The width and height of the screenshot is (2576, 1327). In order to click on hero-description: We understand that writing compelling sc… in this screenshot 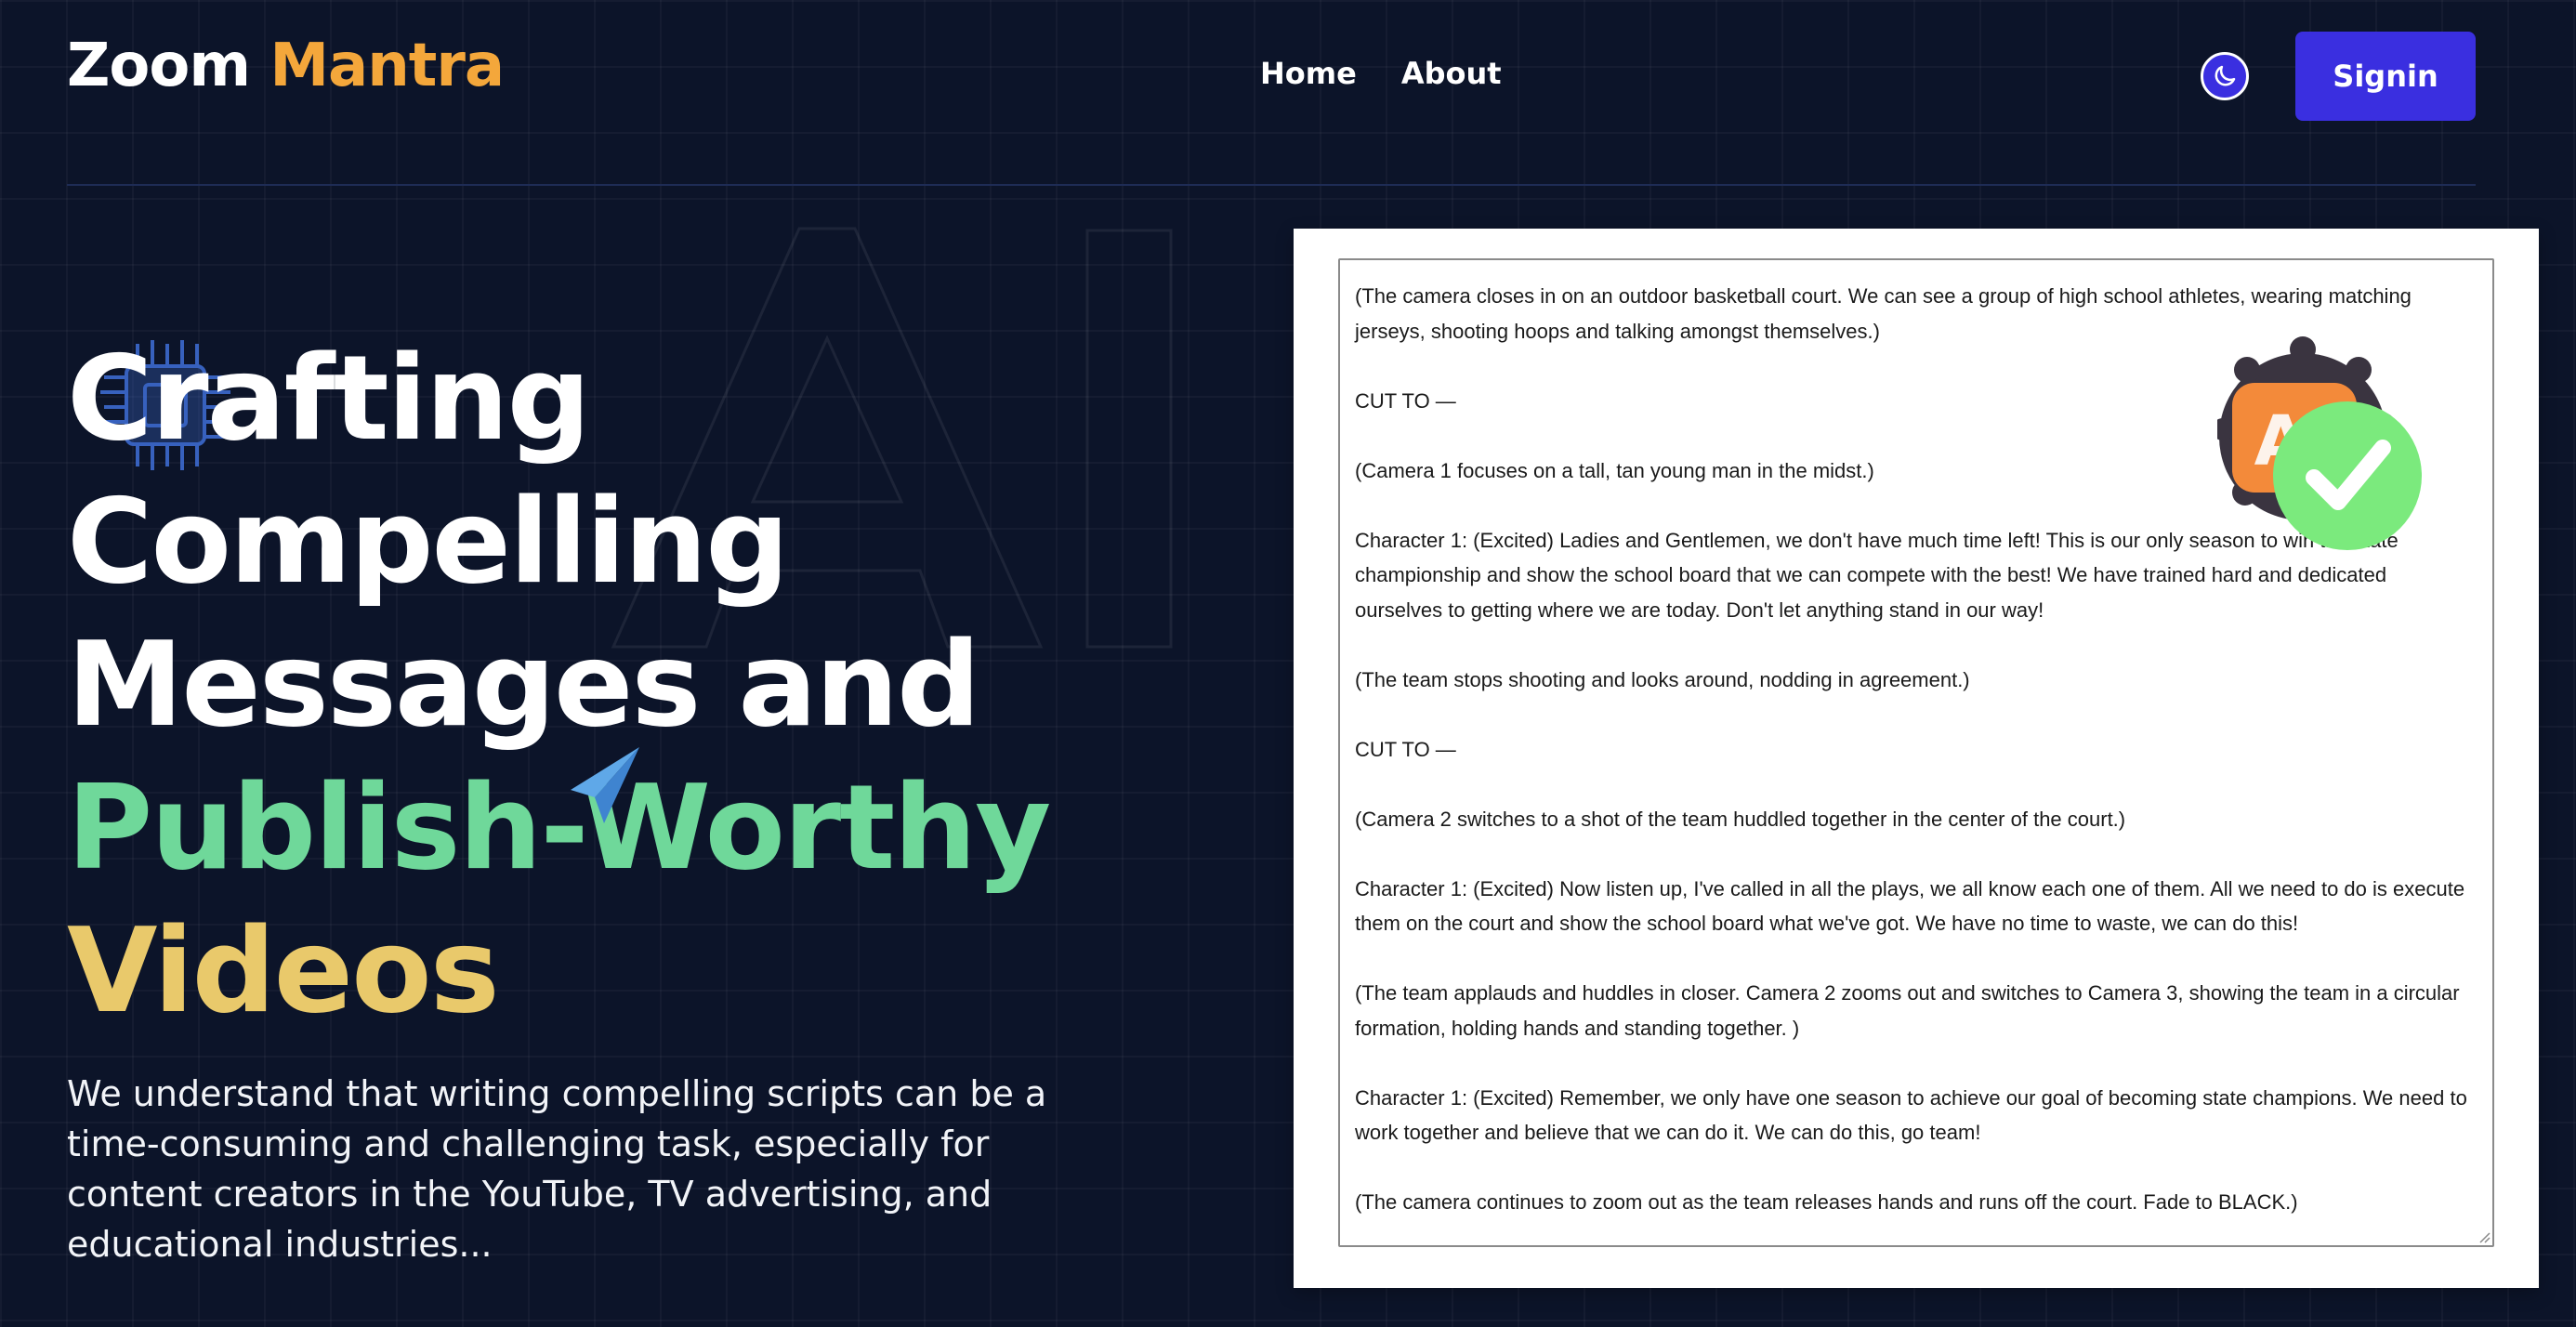, I will do `click(557, 1169)`.